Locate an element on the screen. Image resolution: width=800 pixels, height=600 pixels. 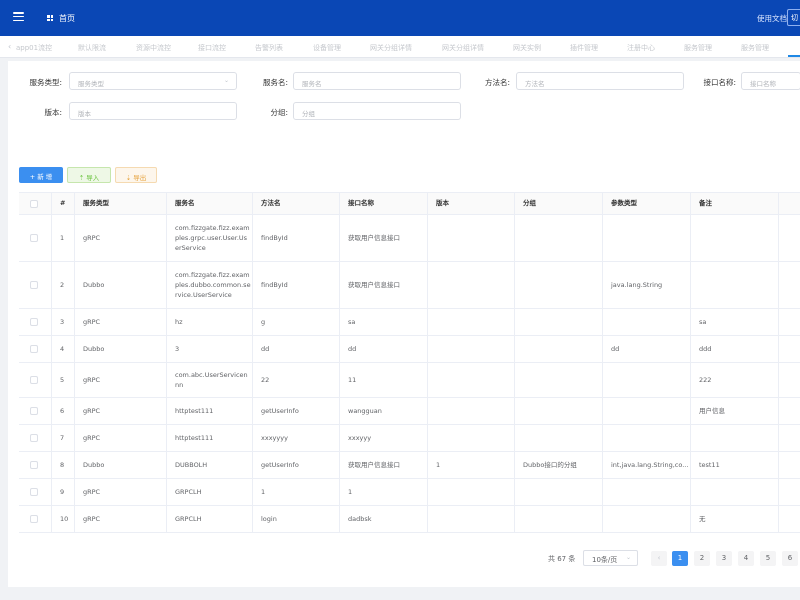
tab-item: 注册中心 is located at coordinates (641, 48).